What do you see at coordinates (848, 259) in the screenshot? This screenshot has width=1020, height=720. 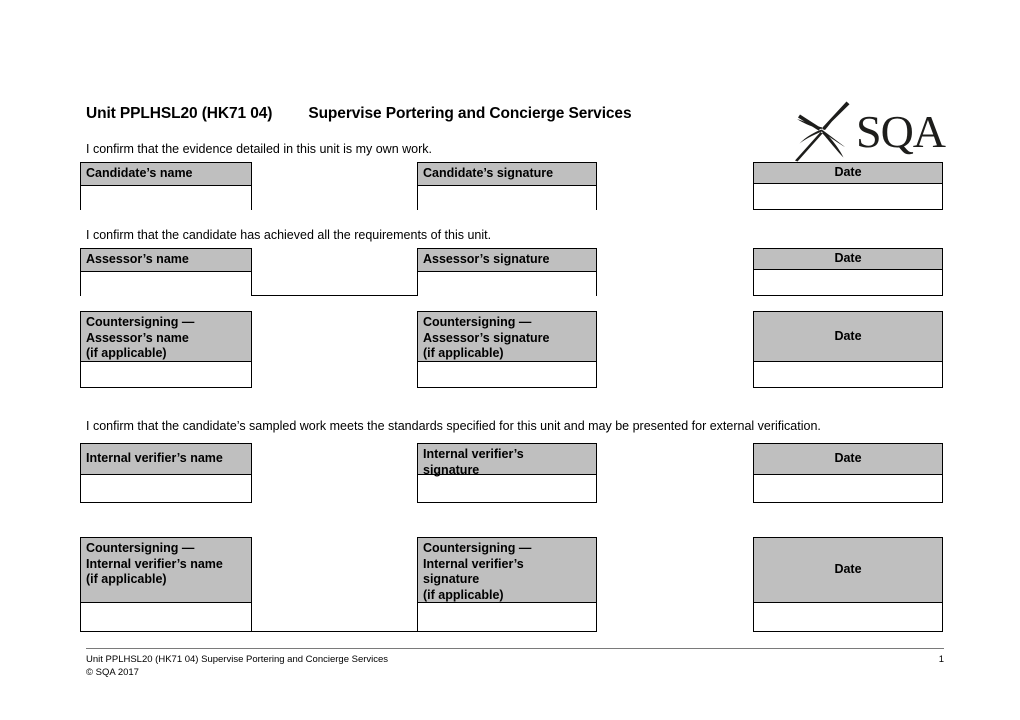 I see `assessor-date-header: Date` at bounding box center [848, 259].